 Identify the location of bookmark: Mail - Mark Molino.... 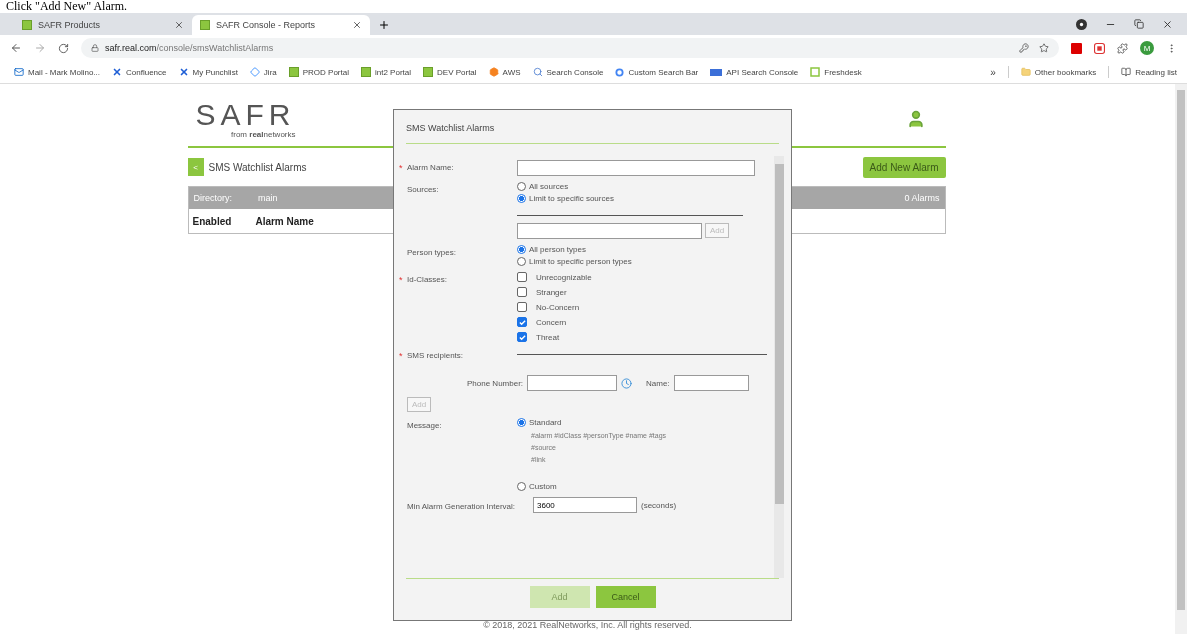
(57, 72).